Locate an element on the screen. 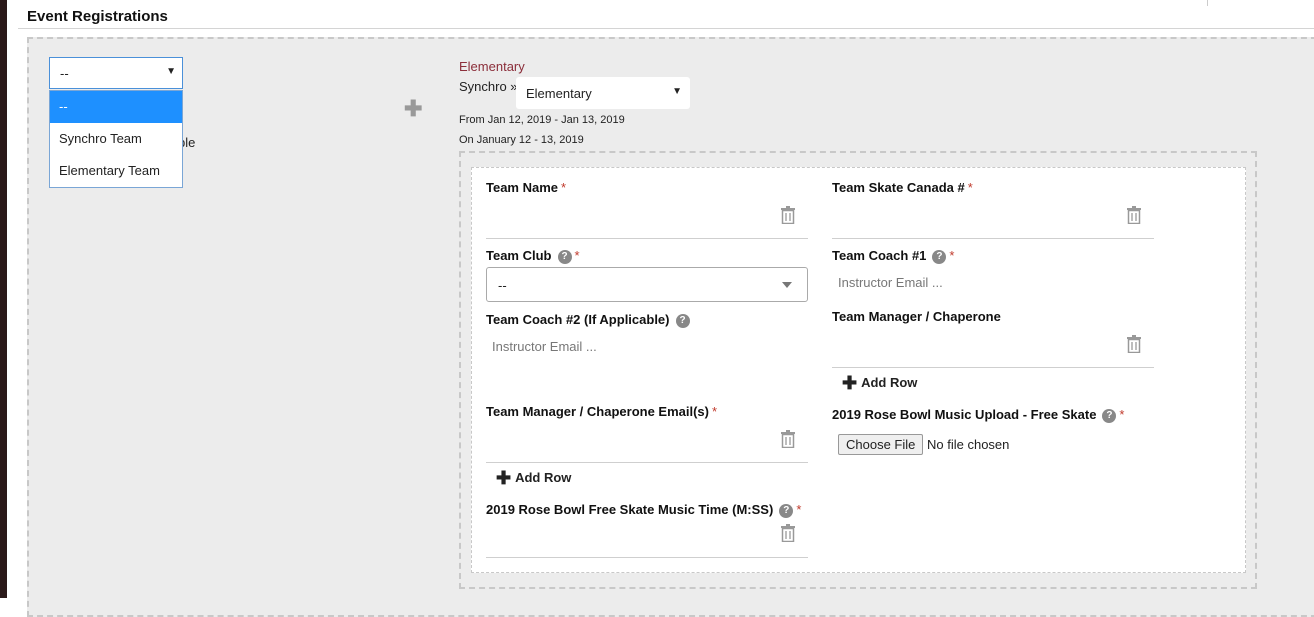 The height and width of the screenshot is (617, 1314). chevron-down-icon is located at coordinates (787, 285).